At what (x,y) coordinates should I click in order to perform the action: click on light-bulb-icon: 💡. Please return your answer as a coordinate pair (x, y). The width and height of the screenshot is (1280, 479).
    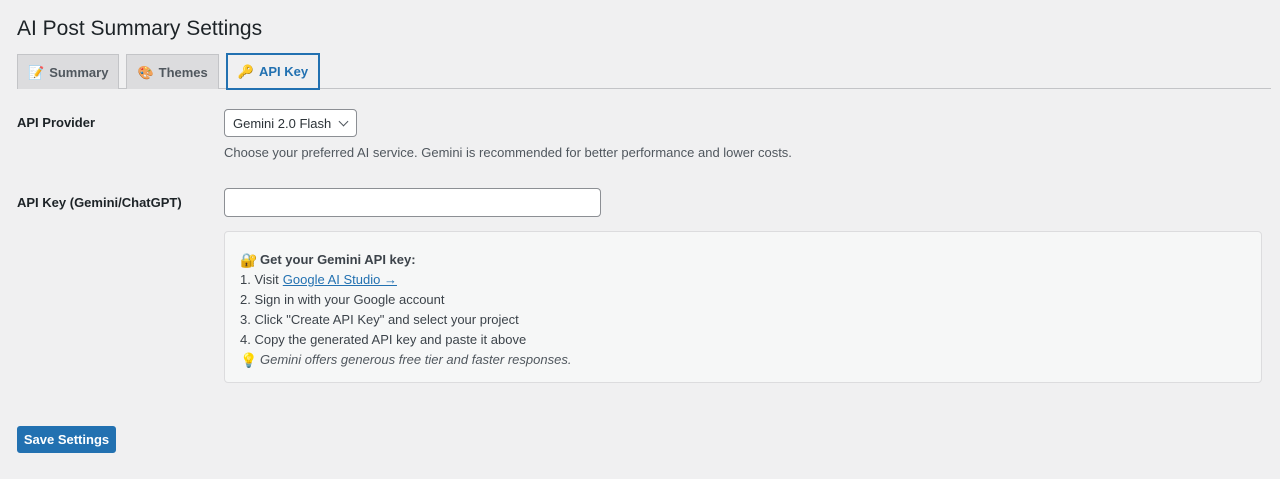
    Looking at the image, I should click on (249, 360).